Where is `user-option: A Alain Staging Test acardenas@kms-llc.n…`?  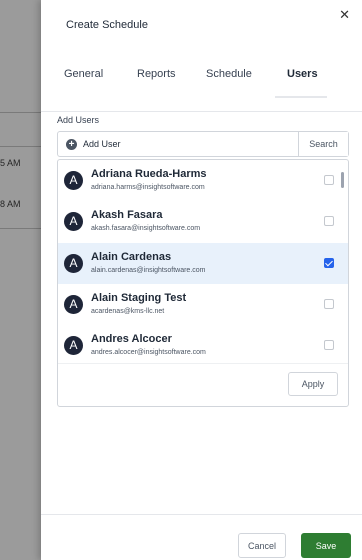
user-option: A Alain Staging Test acardenas@kms-llc.n… is located at coordinates (203, 304).